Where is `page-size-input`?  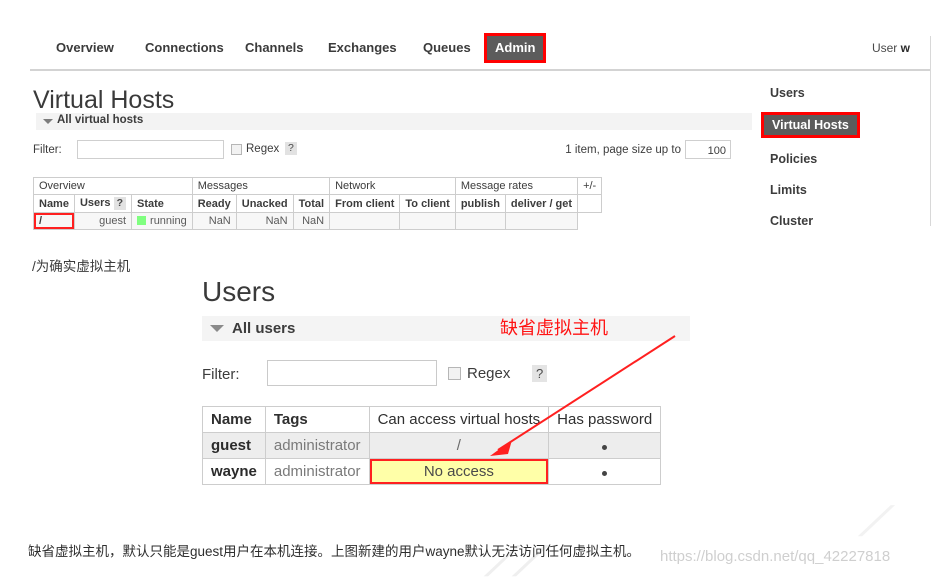
page-size-input is located at coordinates (708, 149).